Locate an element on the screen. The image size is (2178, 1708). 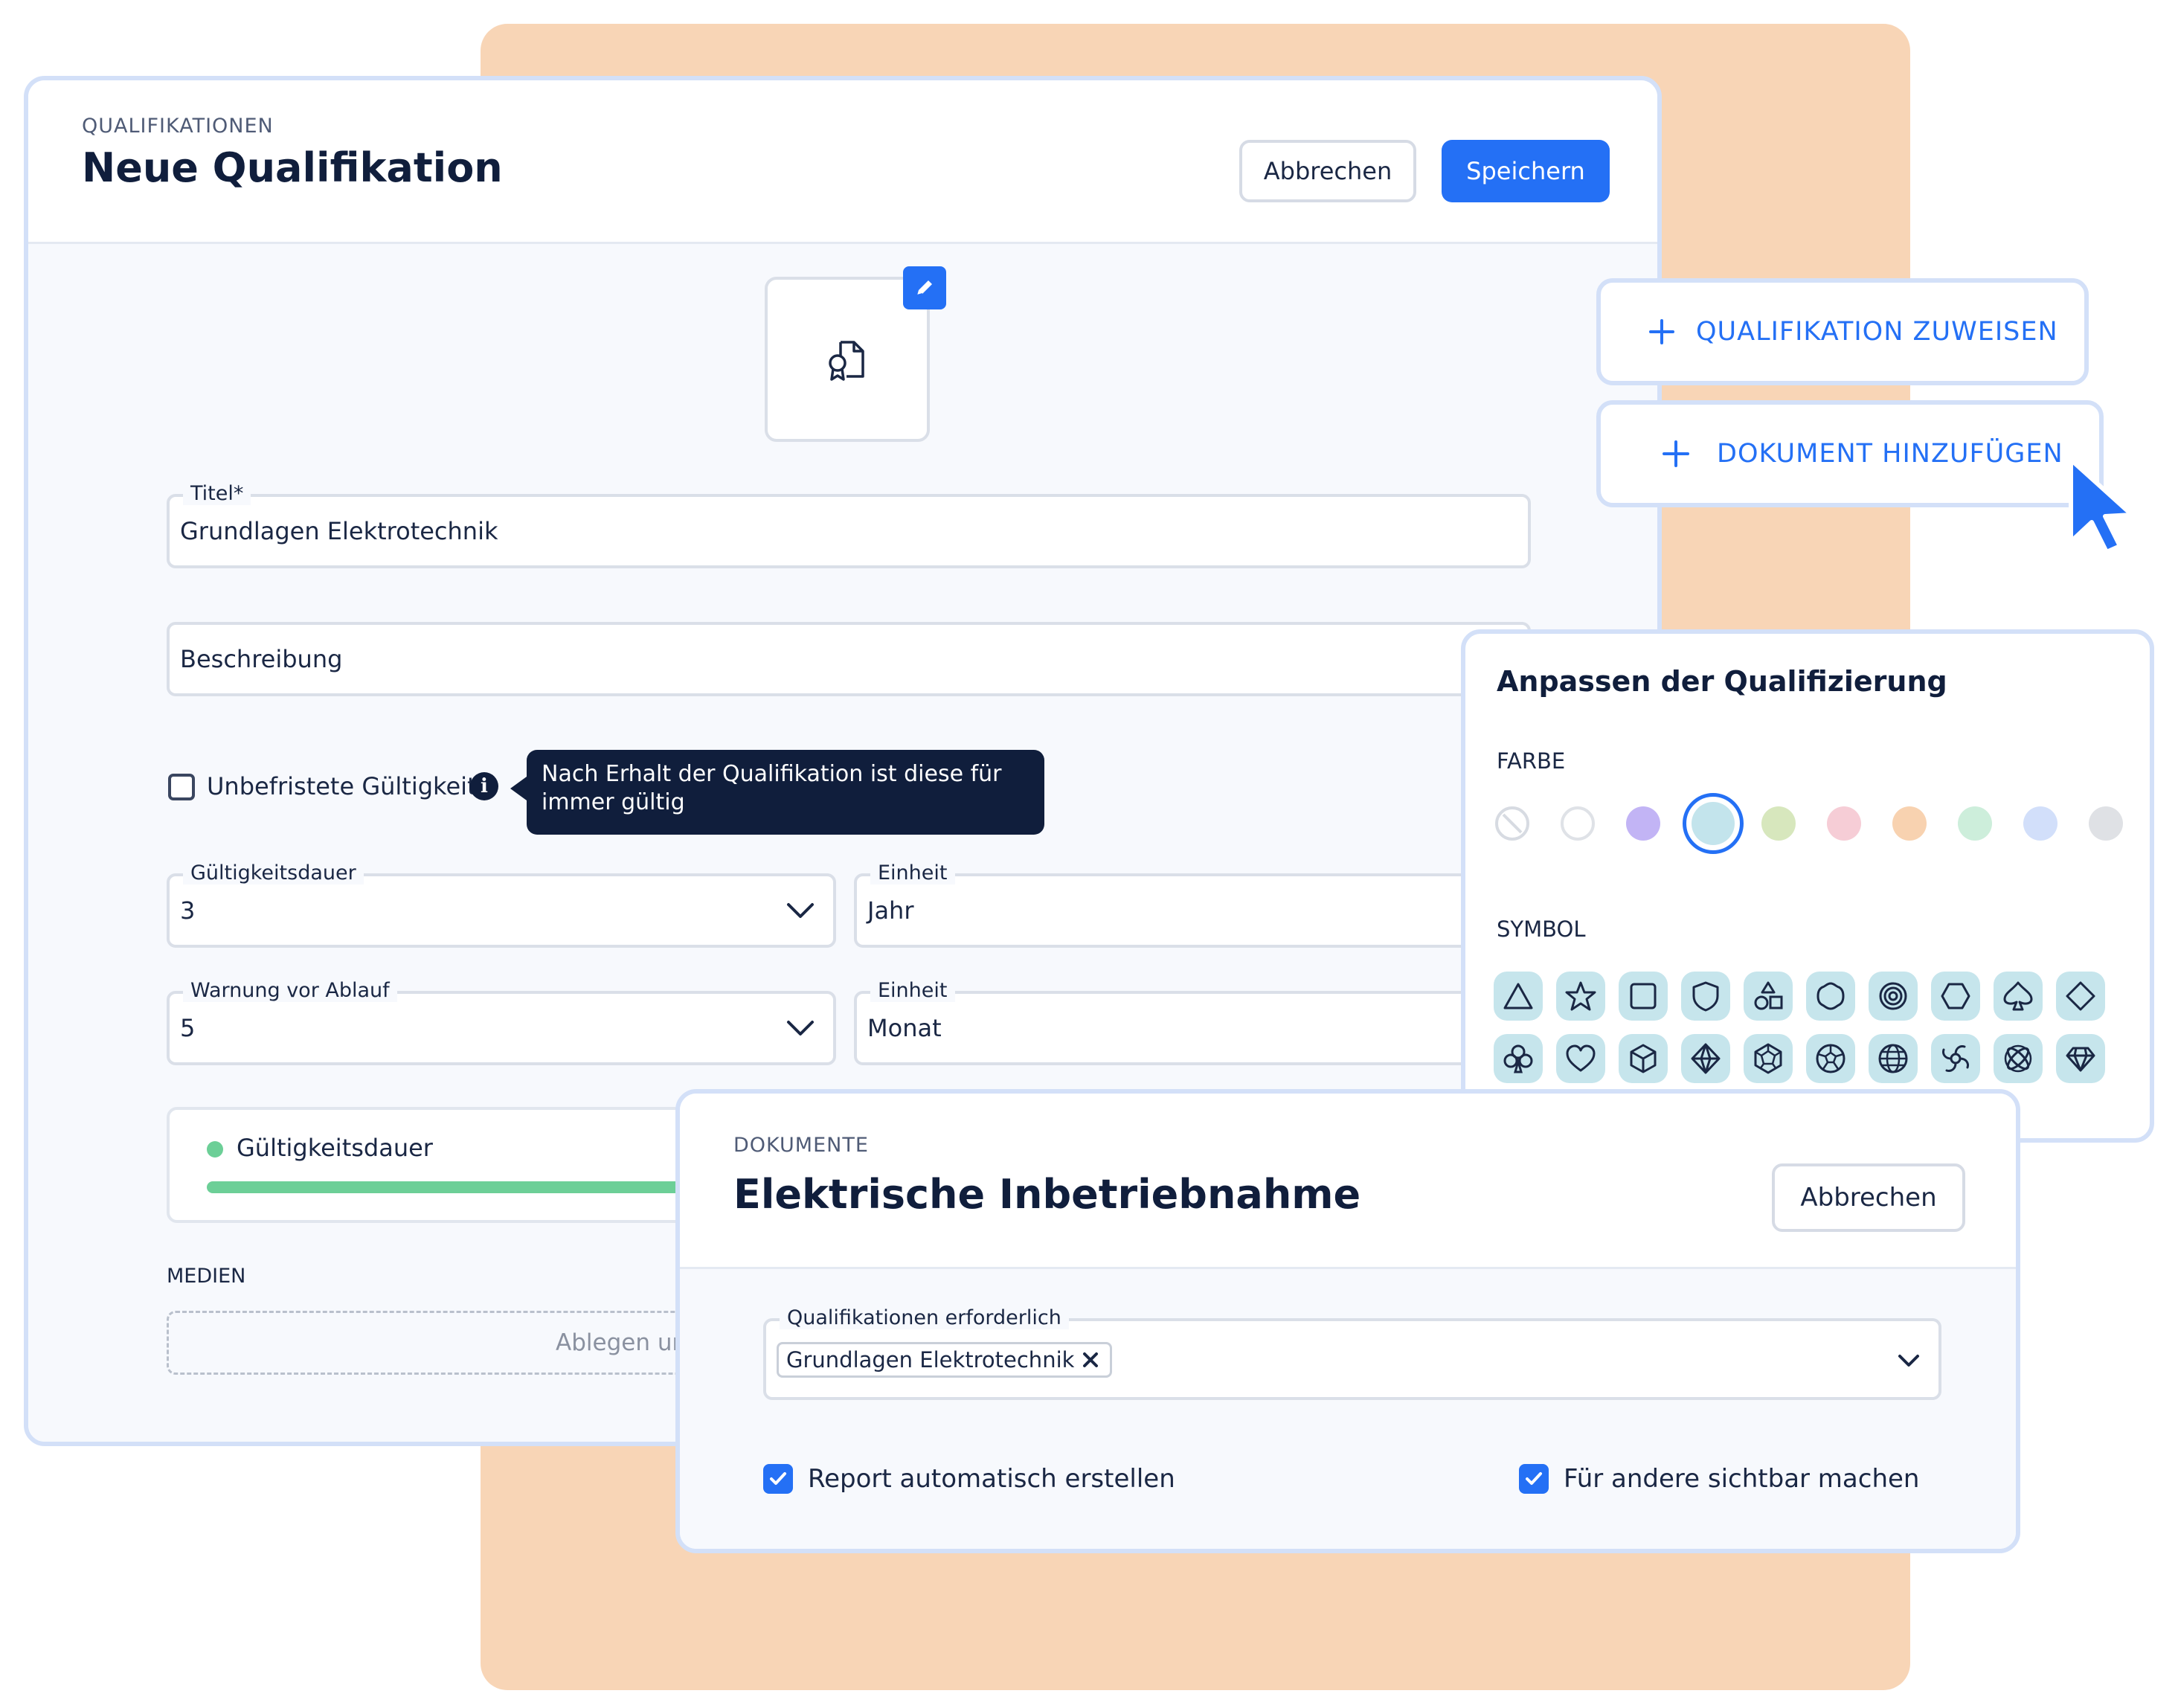
edit-icon-button is located at coordinates (924, 287).